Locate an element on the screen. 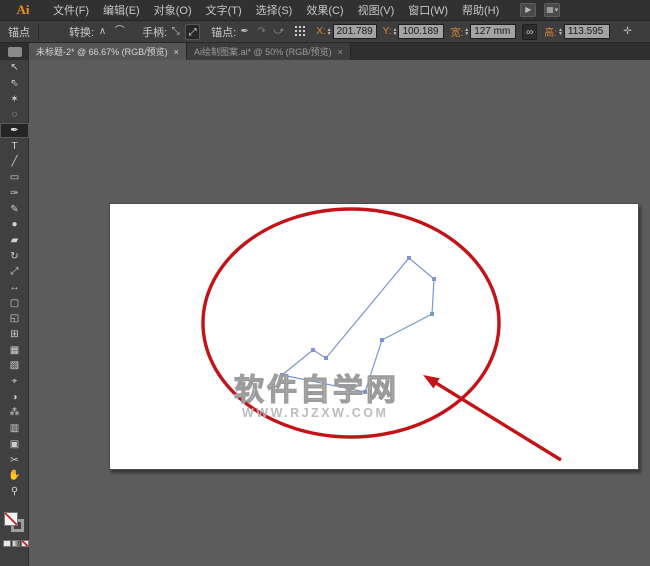 This screenshot has height=566, width=650. eraser-tool: ▰ is located at coordinates (14, 241).